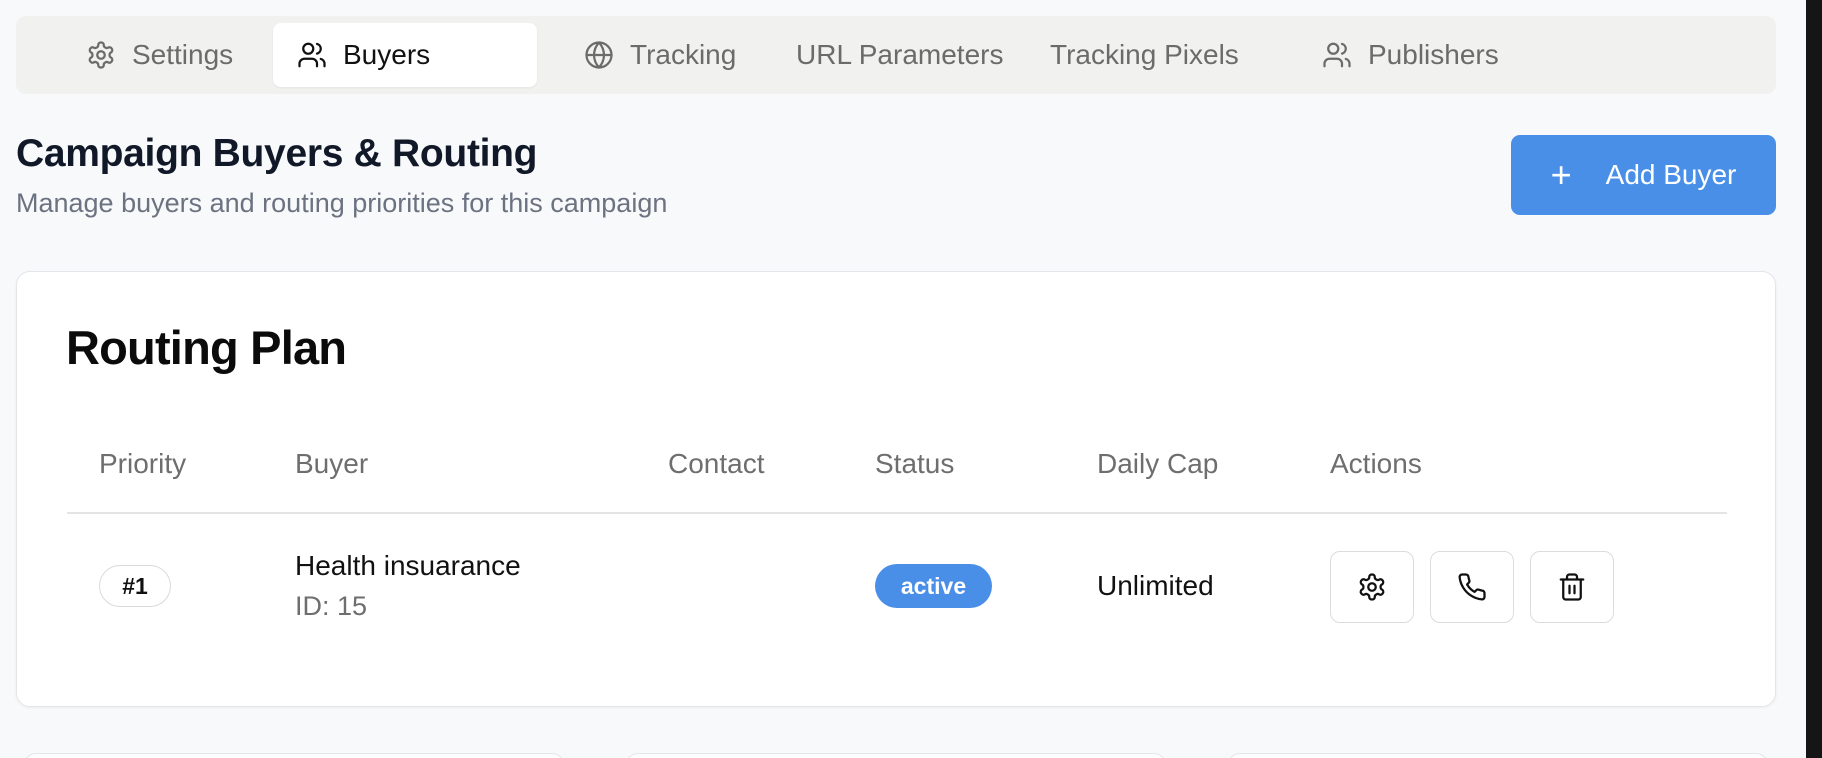 The width and height of the screenshot is (1822, 758). I want to click on tab-publishers: Publishers, so click(1410, 55).